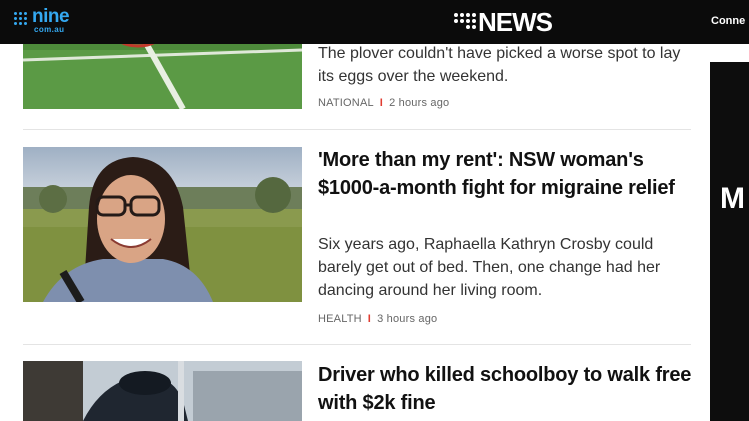 This screenshot has height=421, width=749. I want to click on 9news-nine-mark-icon, so click(465, 22).